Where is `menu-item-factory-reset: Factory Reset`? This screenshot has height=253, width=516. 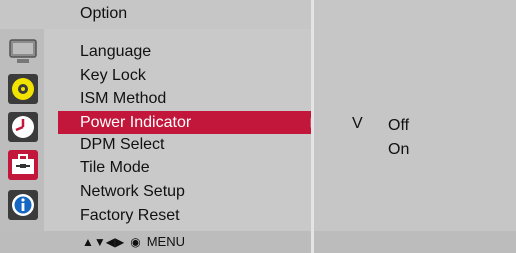 menu-item-factory-reset: Factory Reset is located at coordinates (130, 216).